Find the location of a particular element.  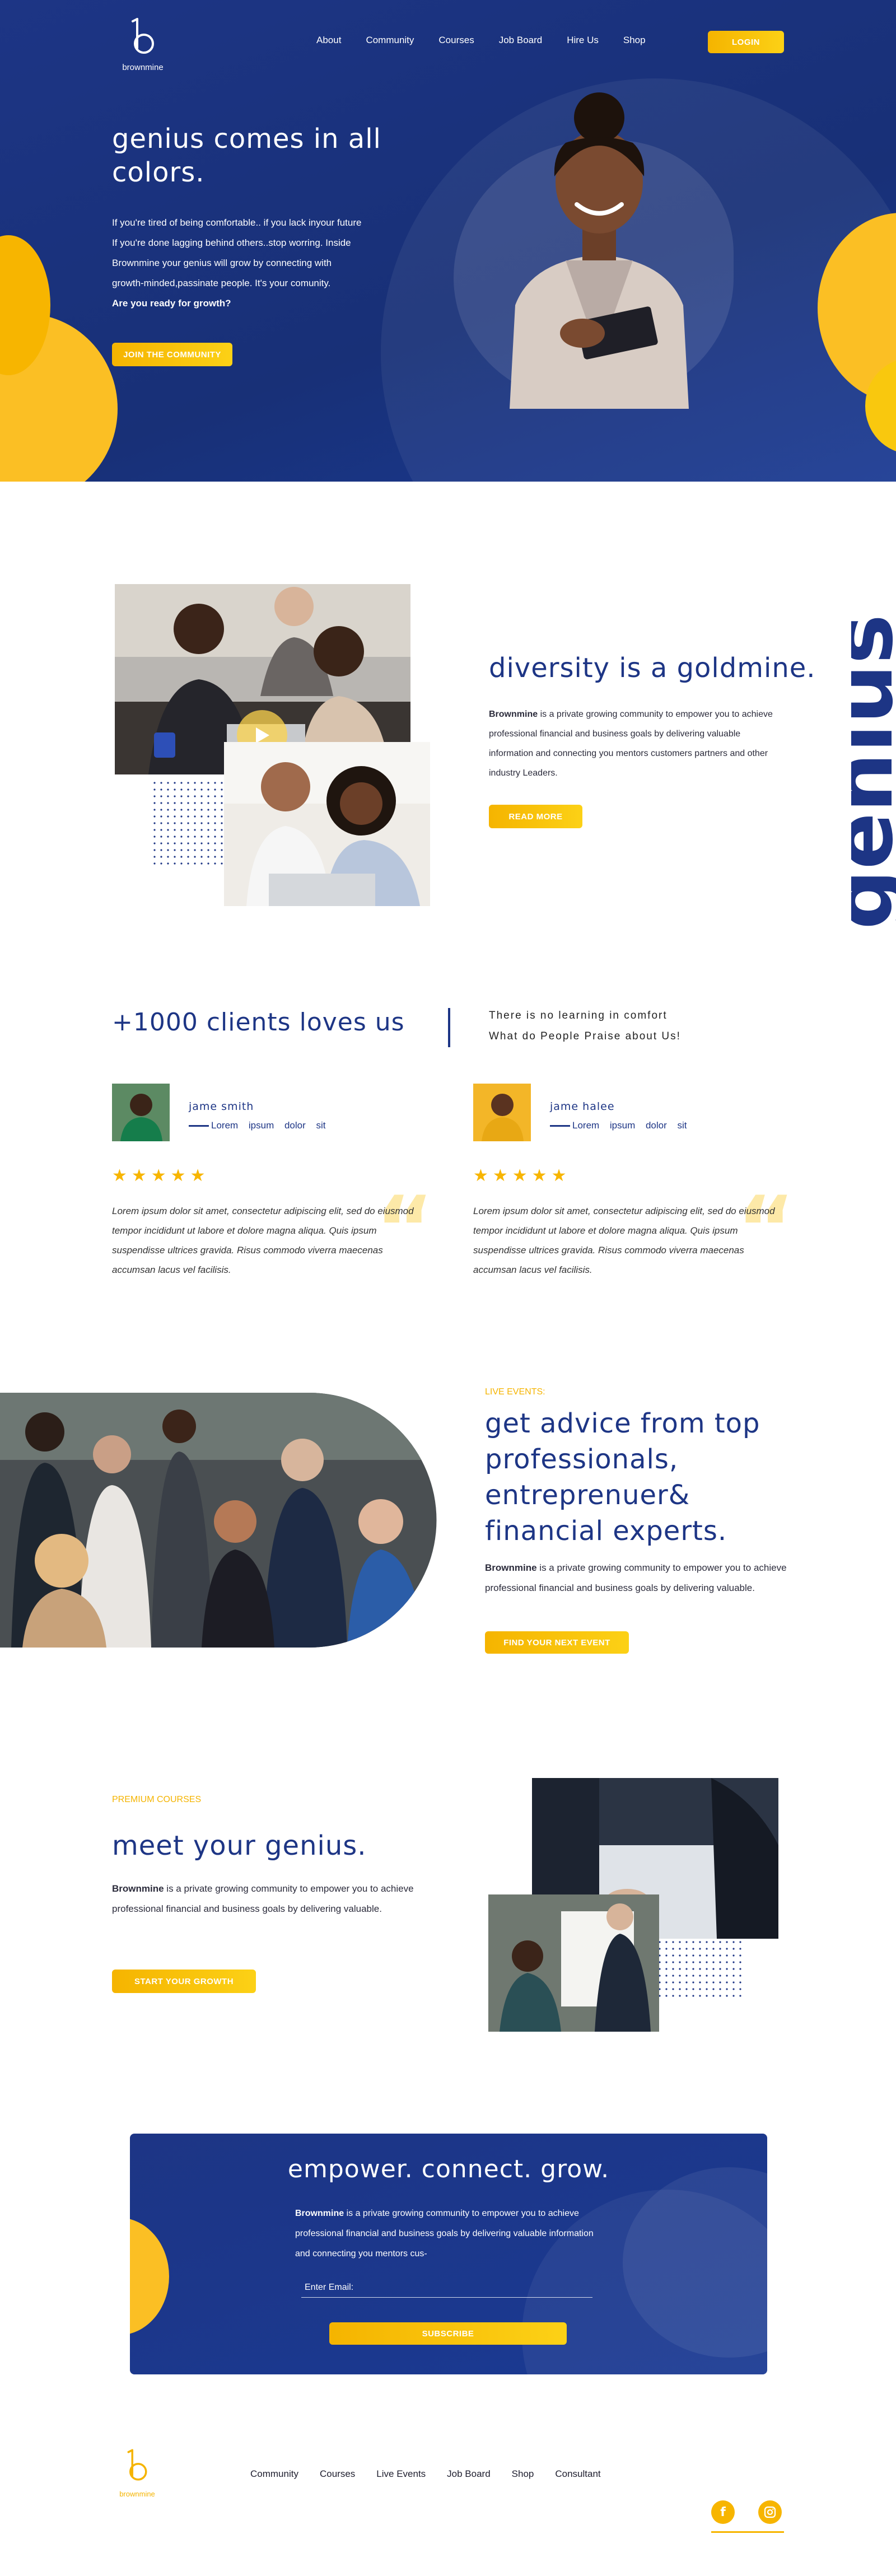

footer-item-live-events: Live Events is located at coordinates (401, 2474).